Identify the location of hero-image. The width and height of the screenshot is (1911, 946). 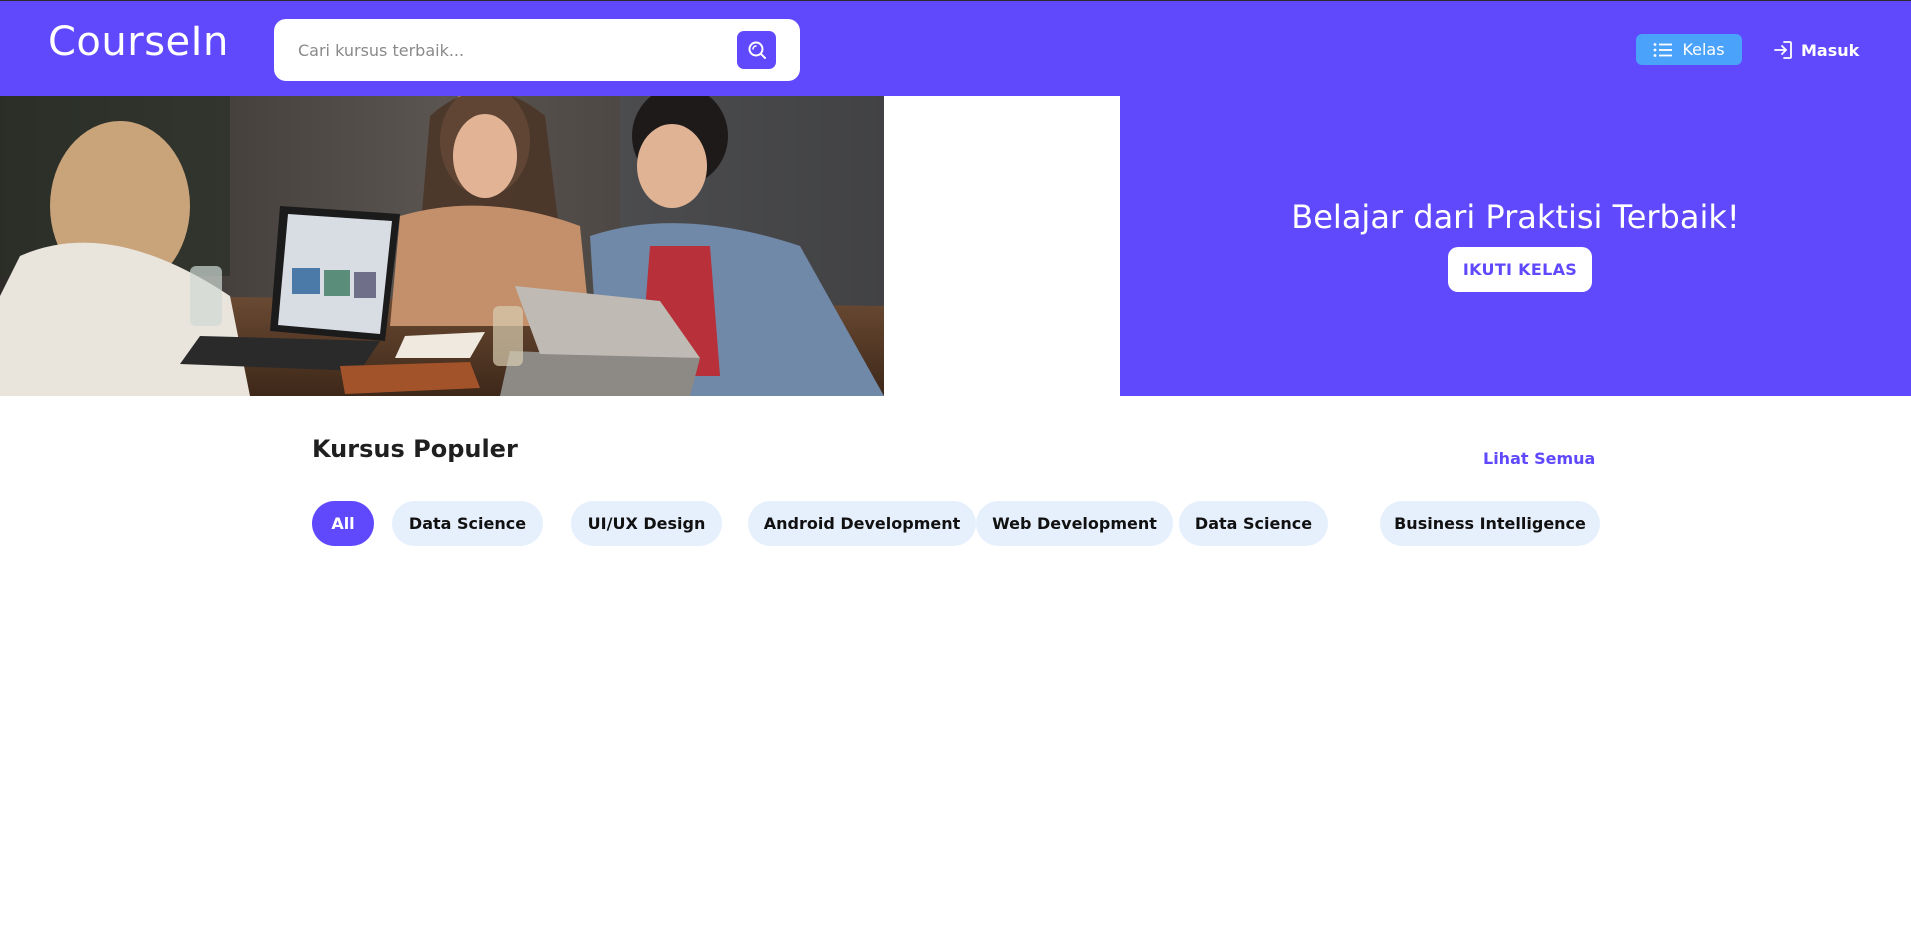
(442, 246).